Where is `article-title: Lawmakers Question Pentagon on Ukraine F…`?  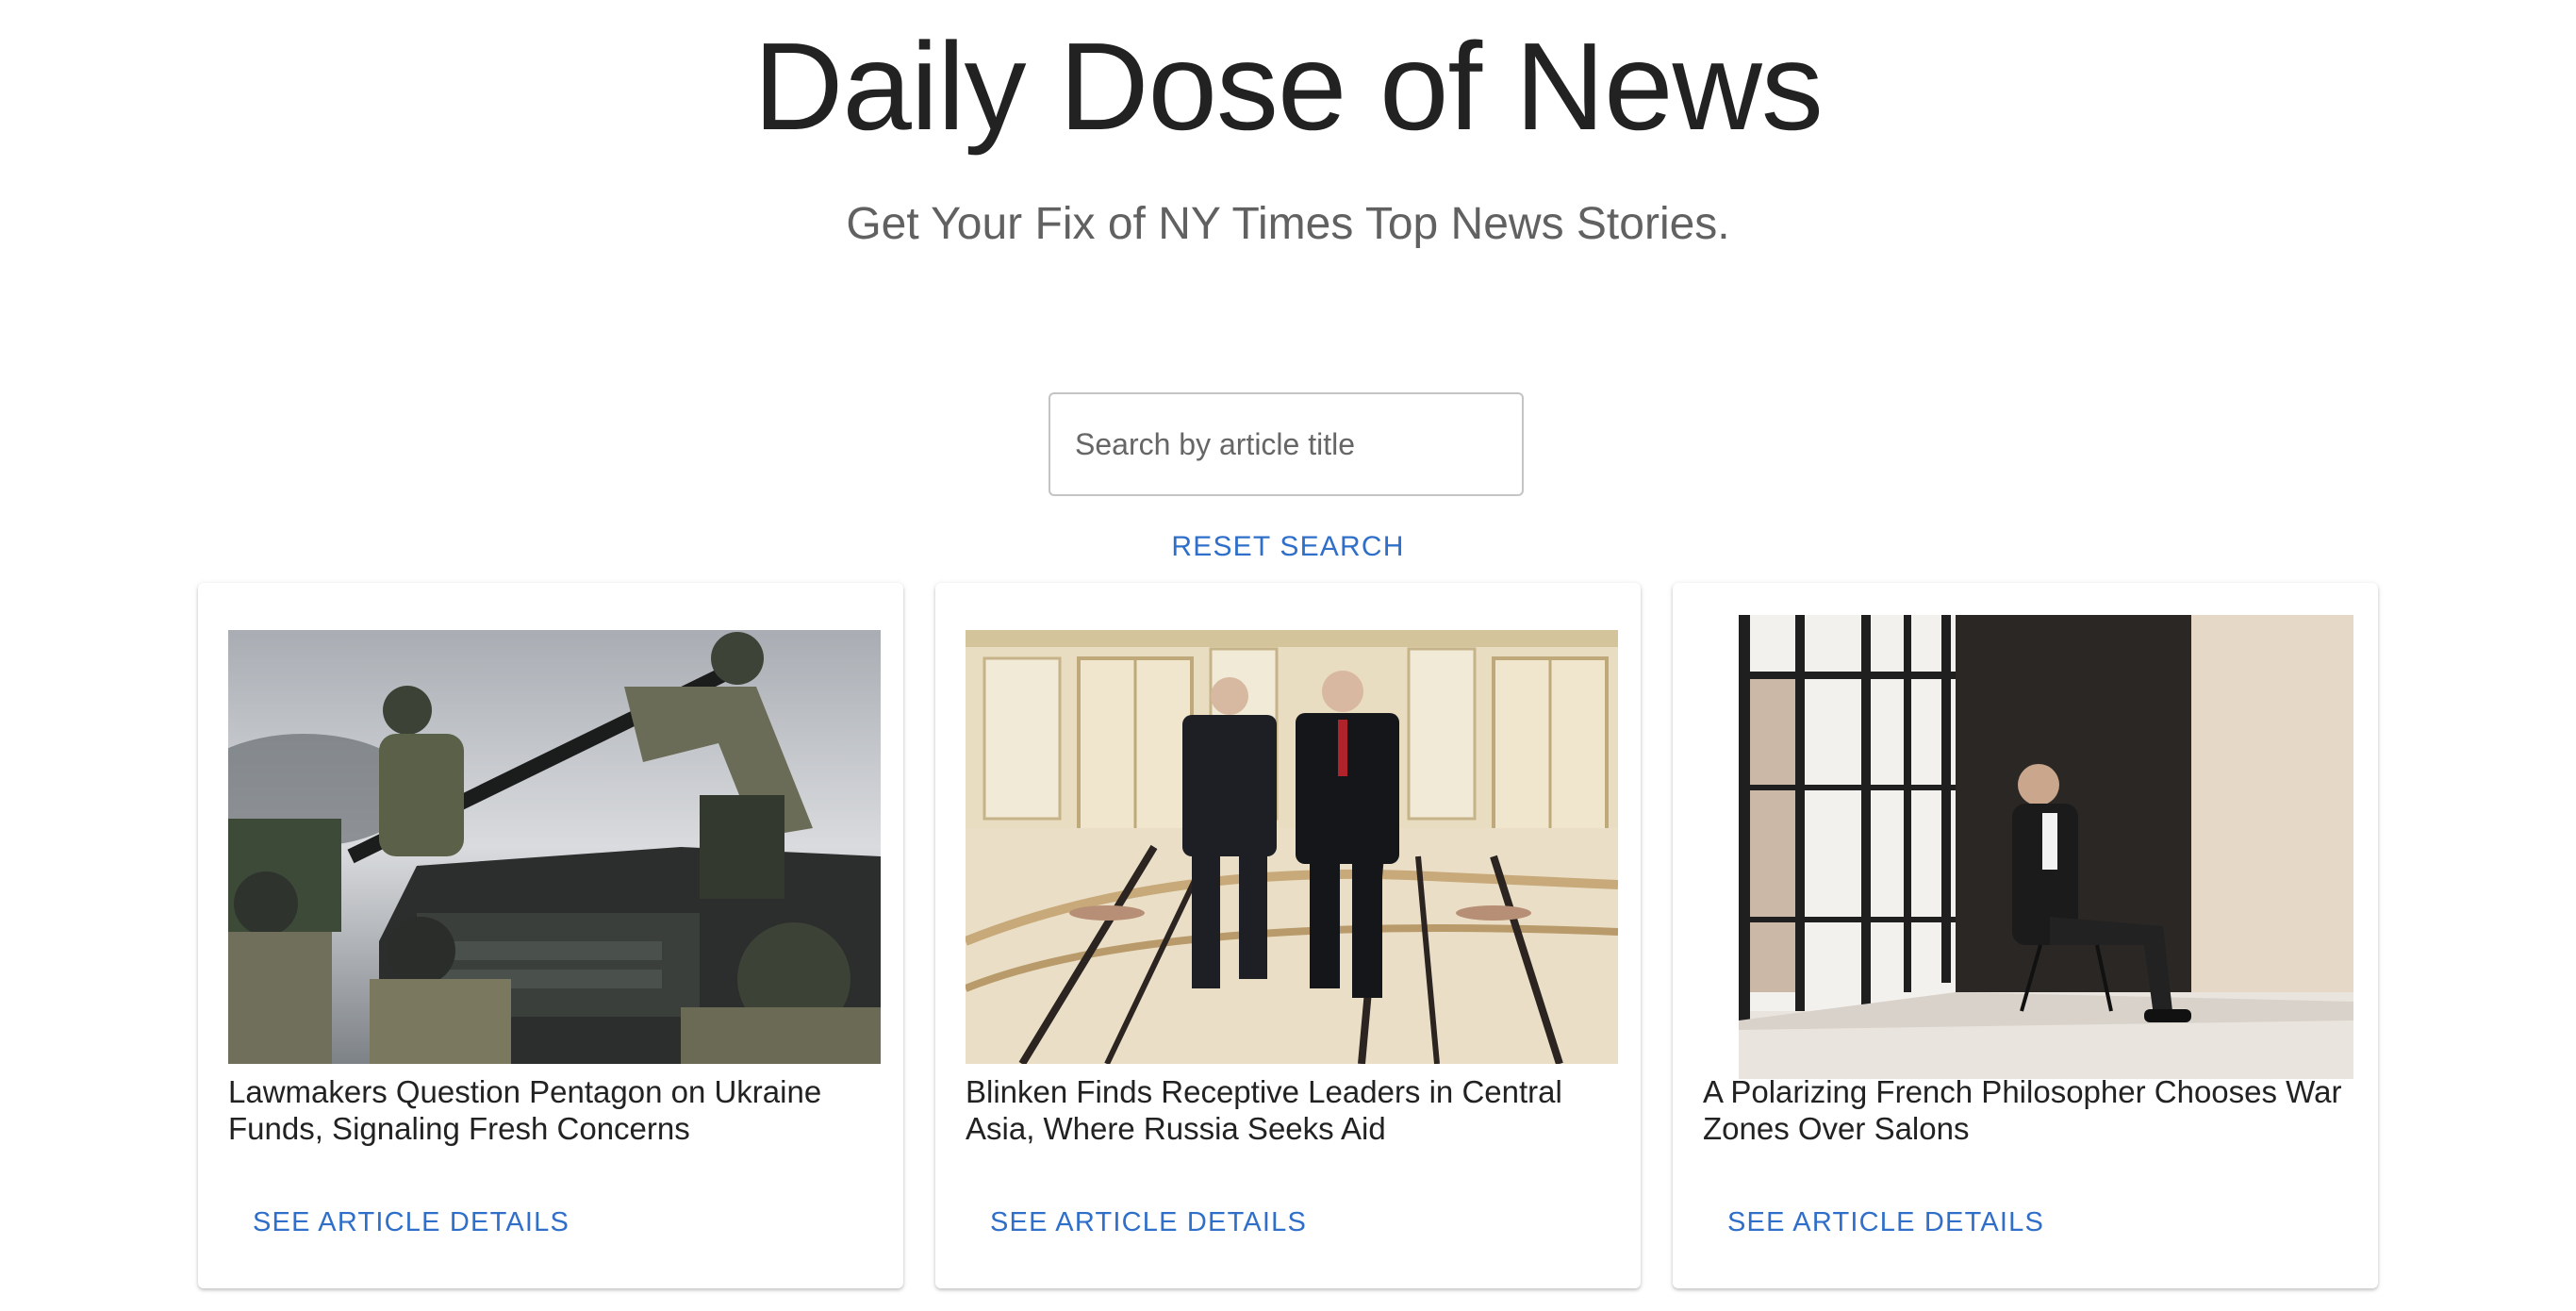
article-title: Lawmakers Question Pentagon on Ukraine F… is located at coordinates (558, 1110).